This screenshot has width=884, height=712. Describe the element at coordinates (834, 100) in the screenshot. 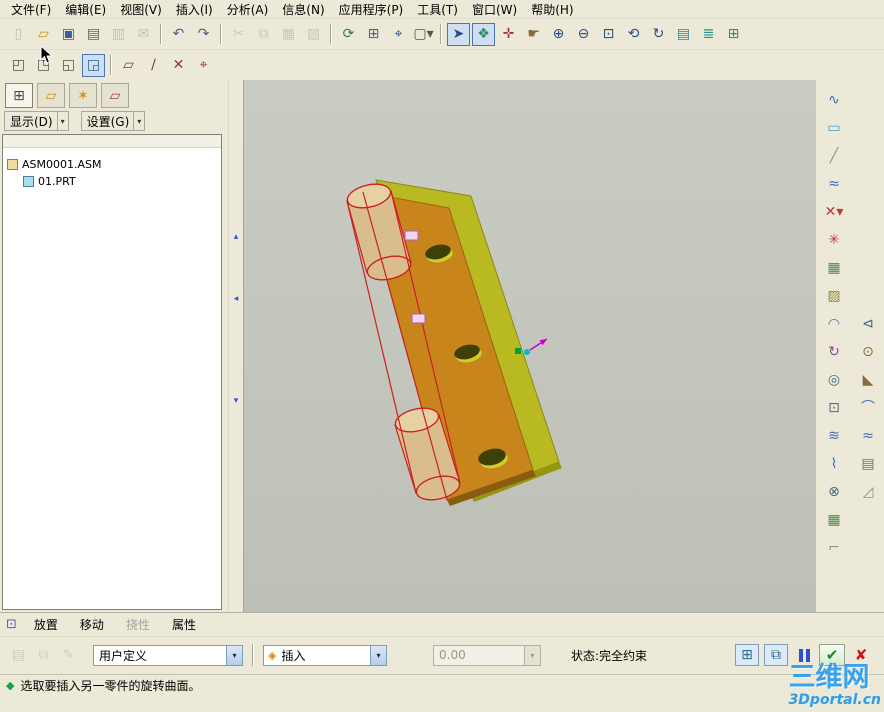

I see `style-tool-button: ∿` at that location.